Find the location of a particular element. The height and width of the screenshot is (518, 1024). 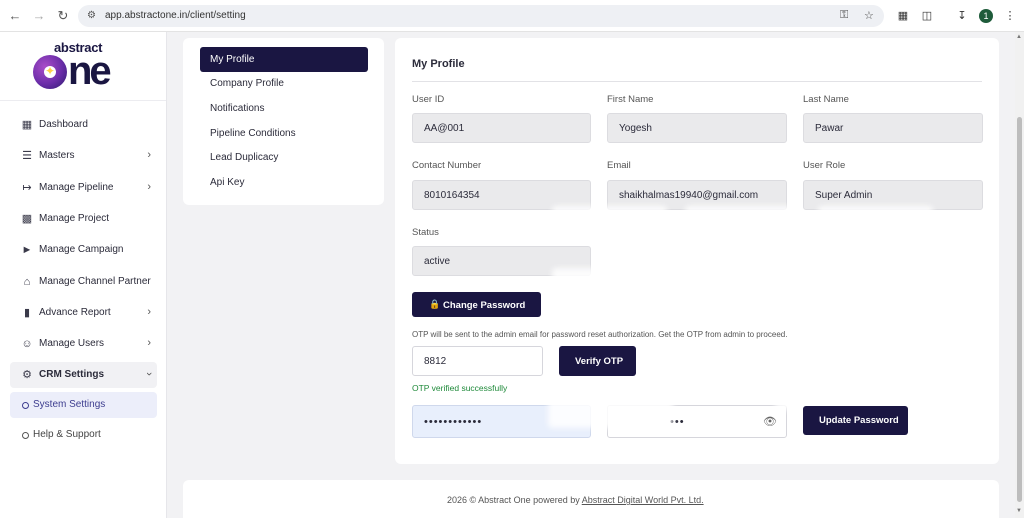

puzzle-icon: ◫ is located at coordinates (927, 16).